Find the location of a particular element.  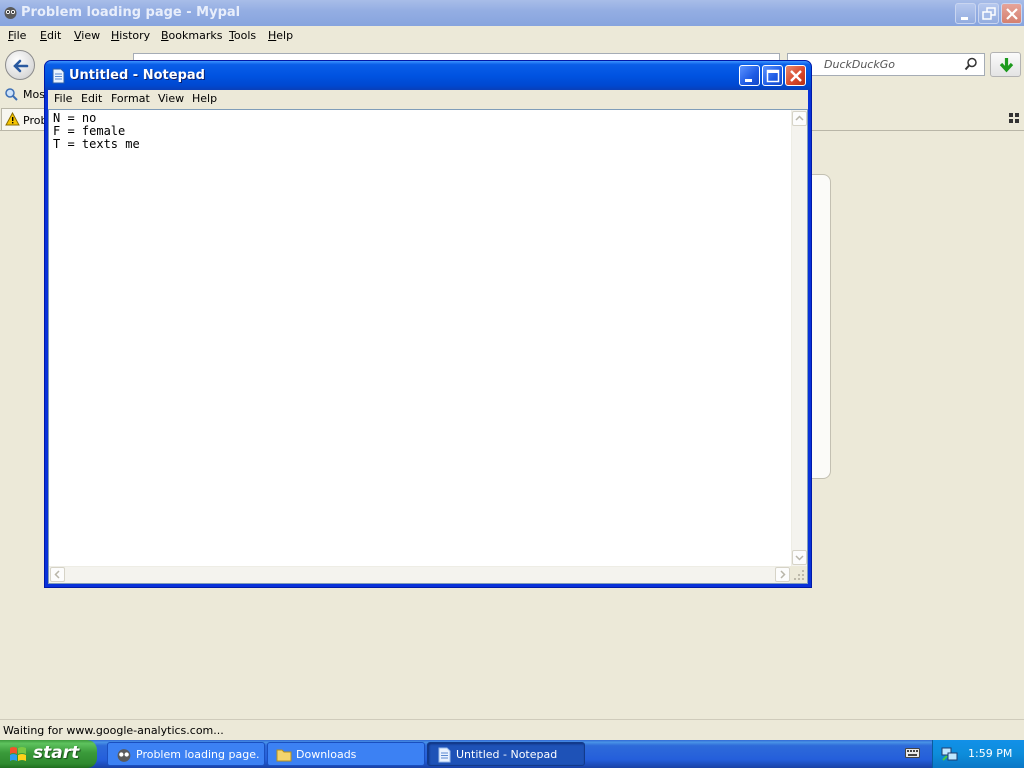

notepad-menu-bar: File Edit Format View Help is located at coordinates (428, 99).